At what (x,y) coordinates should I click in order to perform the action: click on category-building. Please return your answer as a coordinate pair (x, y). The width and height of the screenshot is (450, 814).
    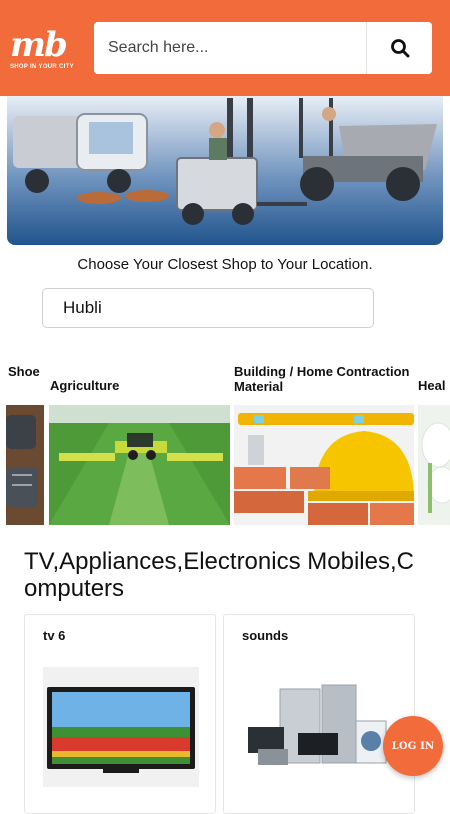
    Looking at the image, I should click on (324, 465).